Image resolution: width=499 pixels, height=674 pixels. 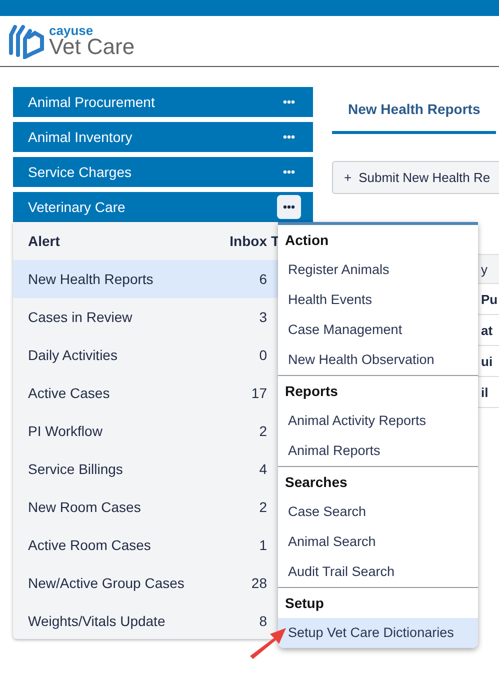 I want to click on alert-name: Weights/Vitals Update, so click(x=96, y=621).